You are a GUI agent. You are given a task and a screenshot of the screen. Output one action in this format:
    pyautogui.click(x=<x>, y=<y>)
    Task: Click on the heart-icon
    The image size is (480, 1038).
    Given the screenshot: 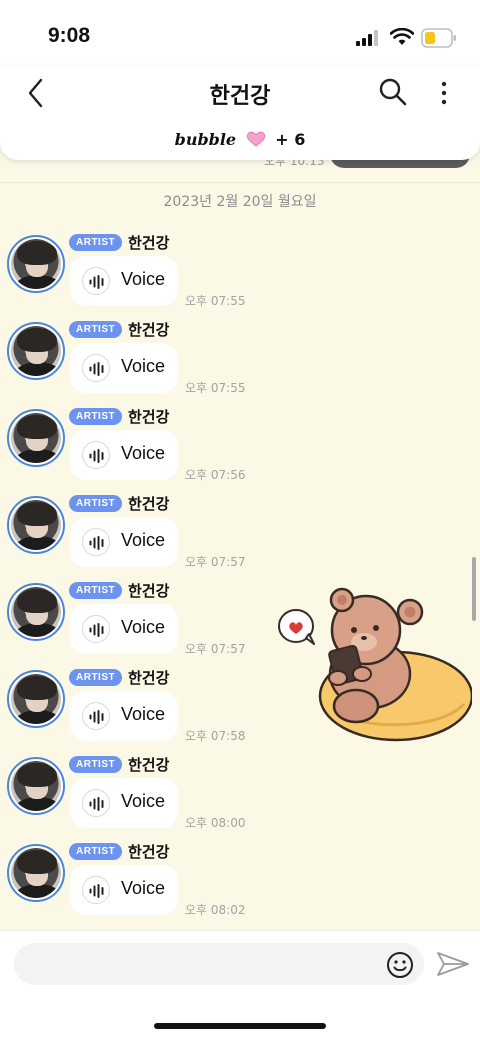 What is the action you would take?
    pyautogui.click(x=255, y=139)
    